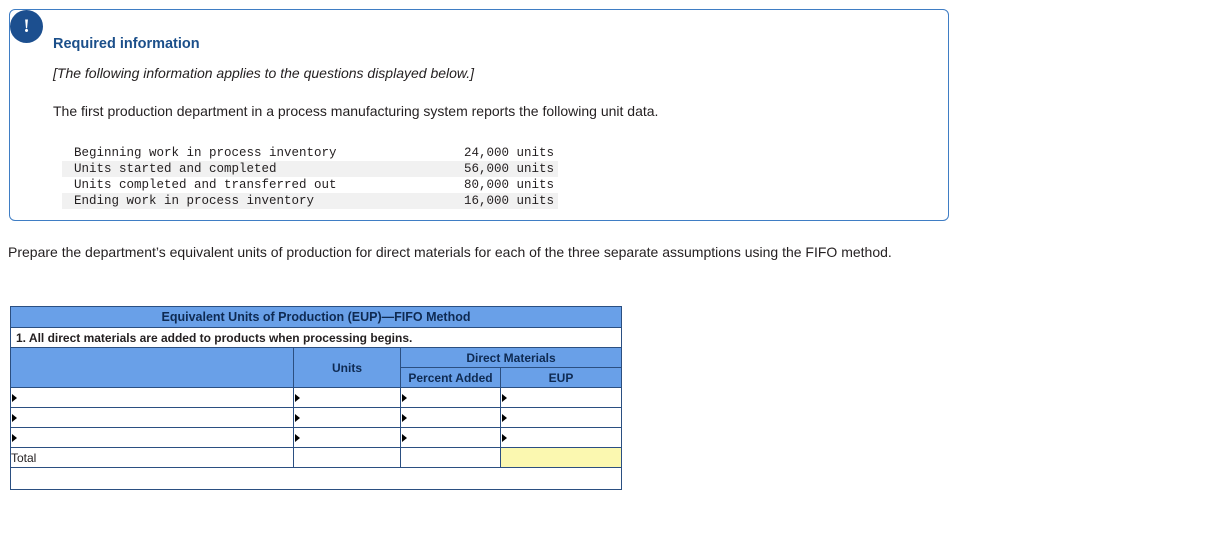 The width and height of the screenshot is (1223, 539). What do you see at coordinates (450, 377) in the screenshot?
I see `percent-added-column-header: Percent Added` at bounding box center [450, 377].